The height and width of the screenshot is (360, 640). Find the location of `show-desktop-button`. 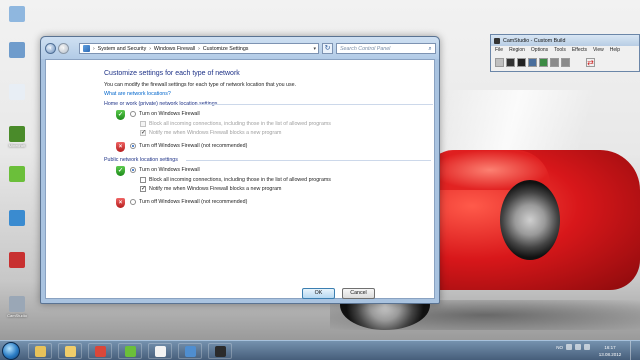

show-desktop-button is located at coordinates (635, 350).